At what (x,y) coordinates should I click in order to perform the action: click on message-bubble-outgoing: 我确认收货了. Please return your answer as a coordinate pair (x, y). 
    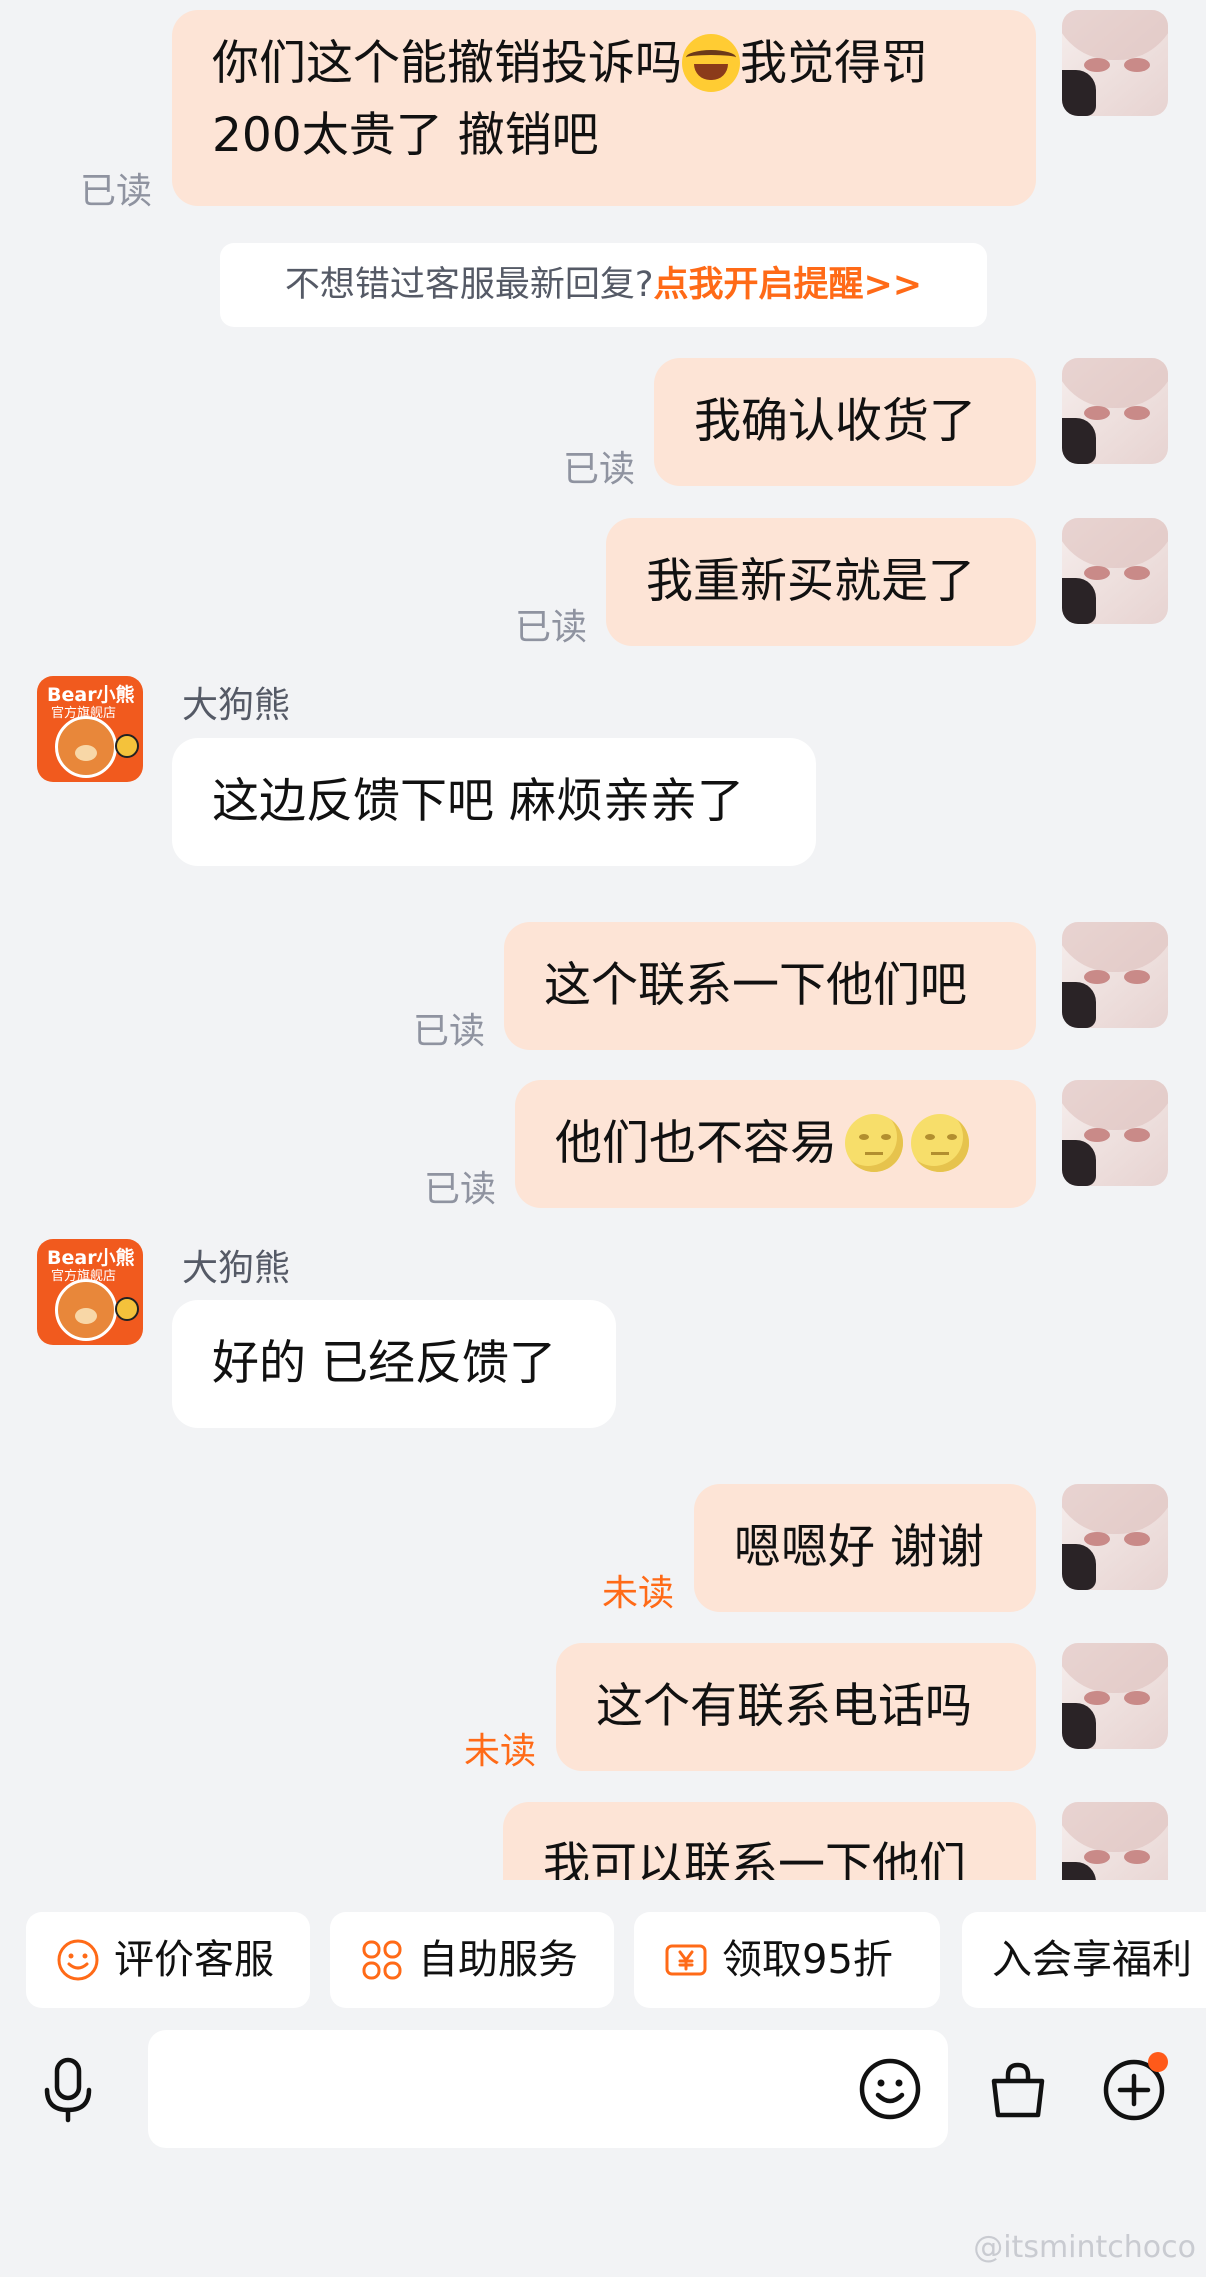
    Looking at the image, I should click on (845, 422).